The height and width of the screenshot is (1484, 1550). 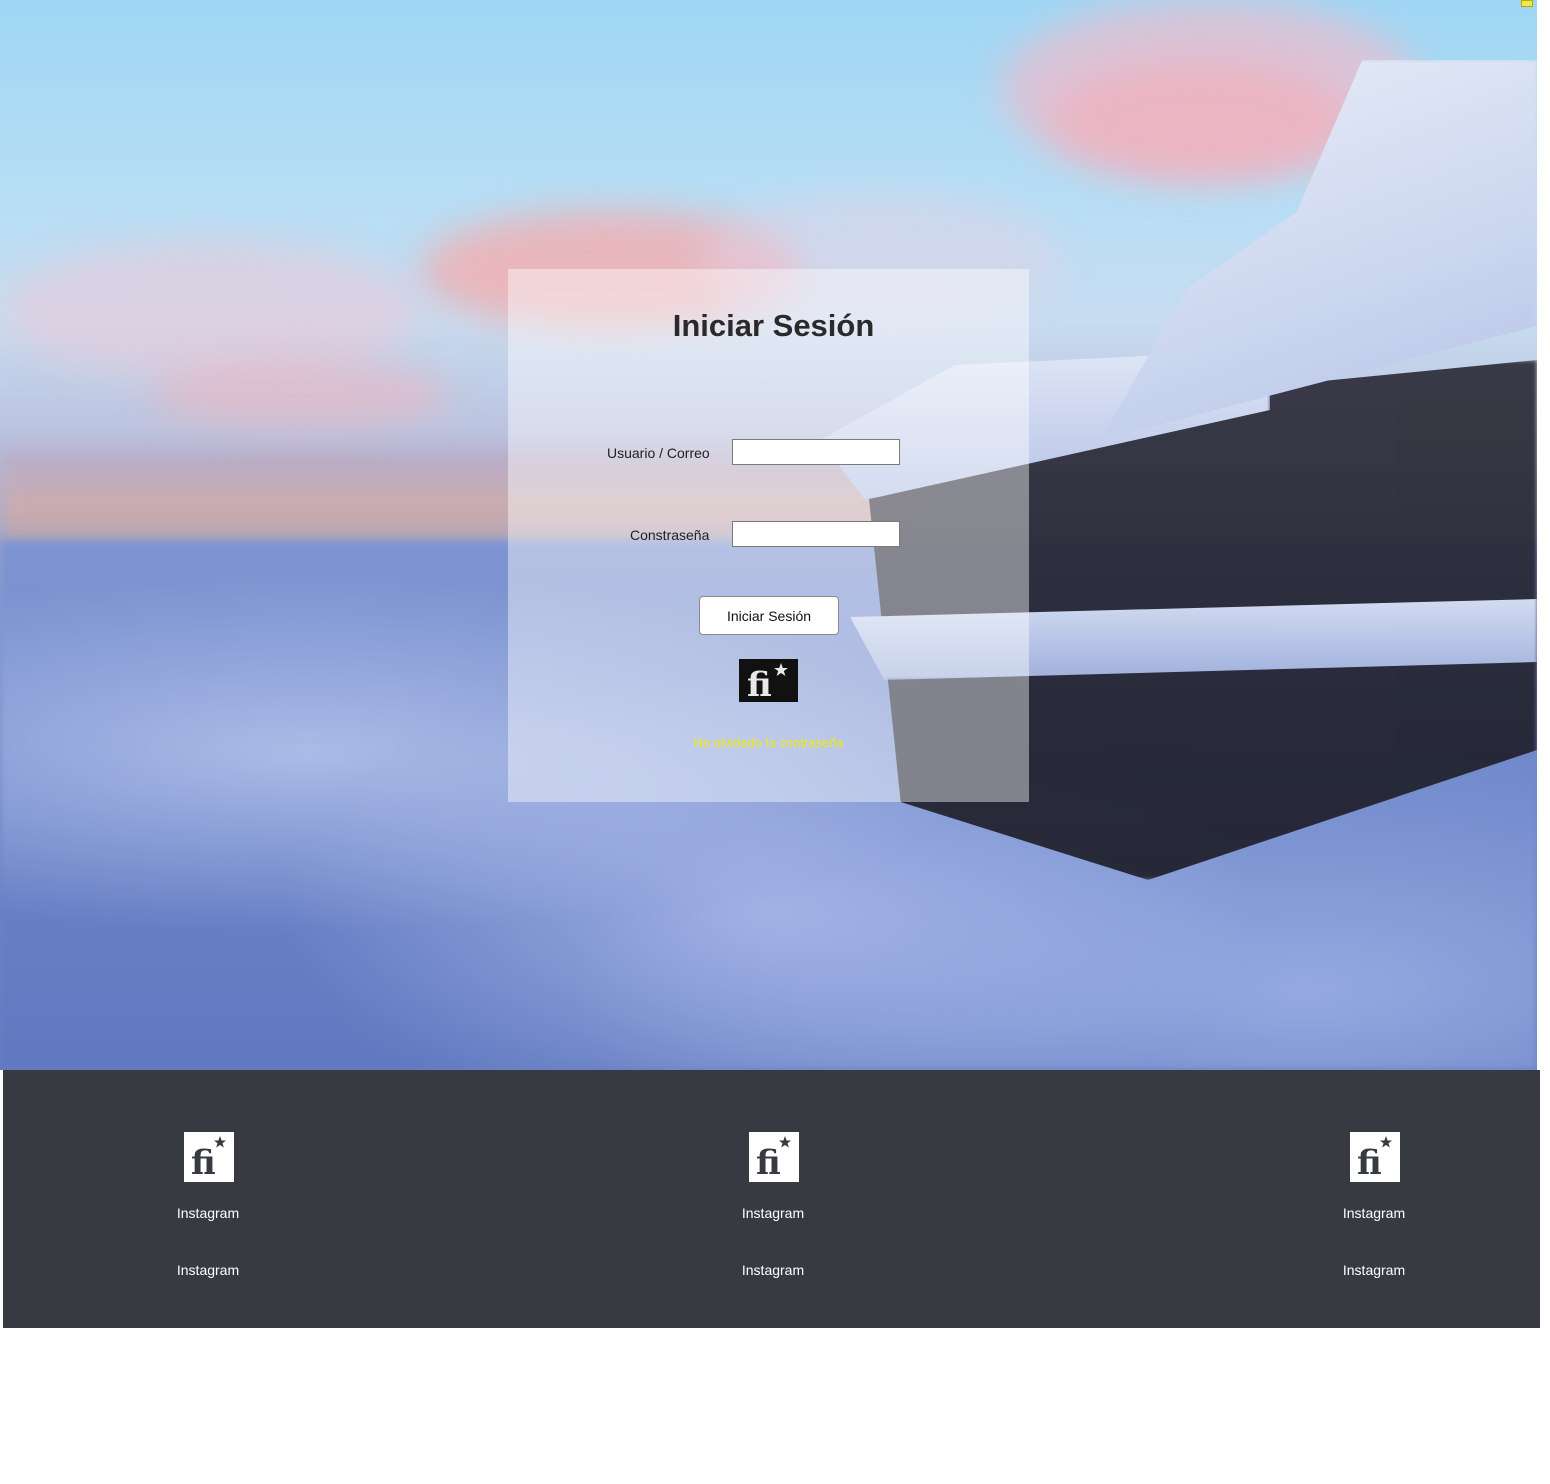 I want to click on password-input, so click(x=816, y=534).